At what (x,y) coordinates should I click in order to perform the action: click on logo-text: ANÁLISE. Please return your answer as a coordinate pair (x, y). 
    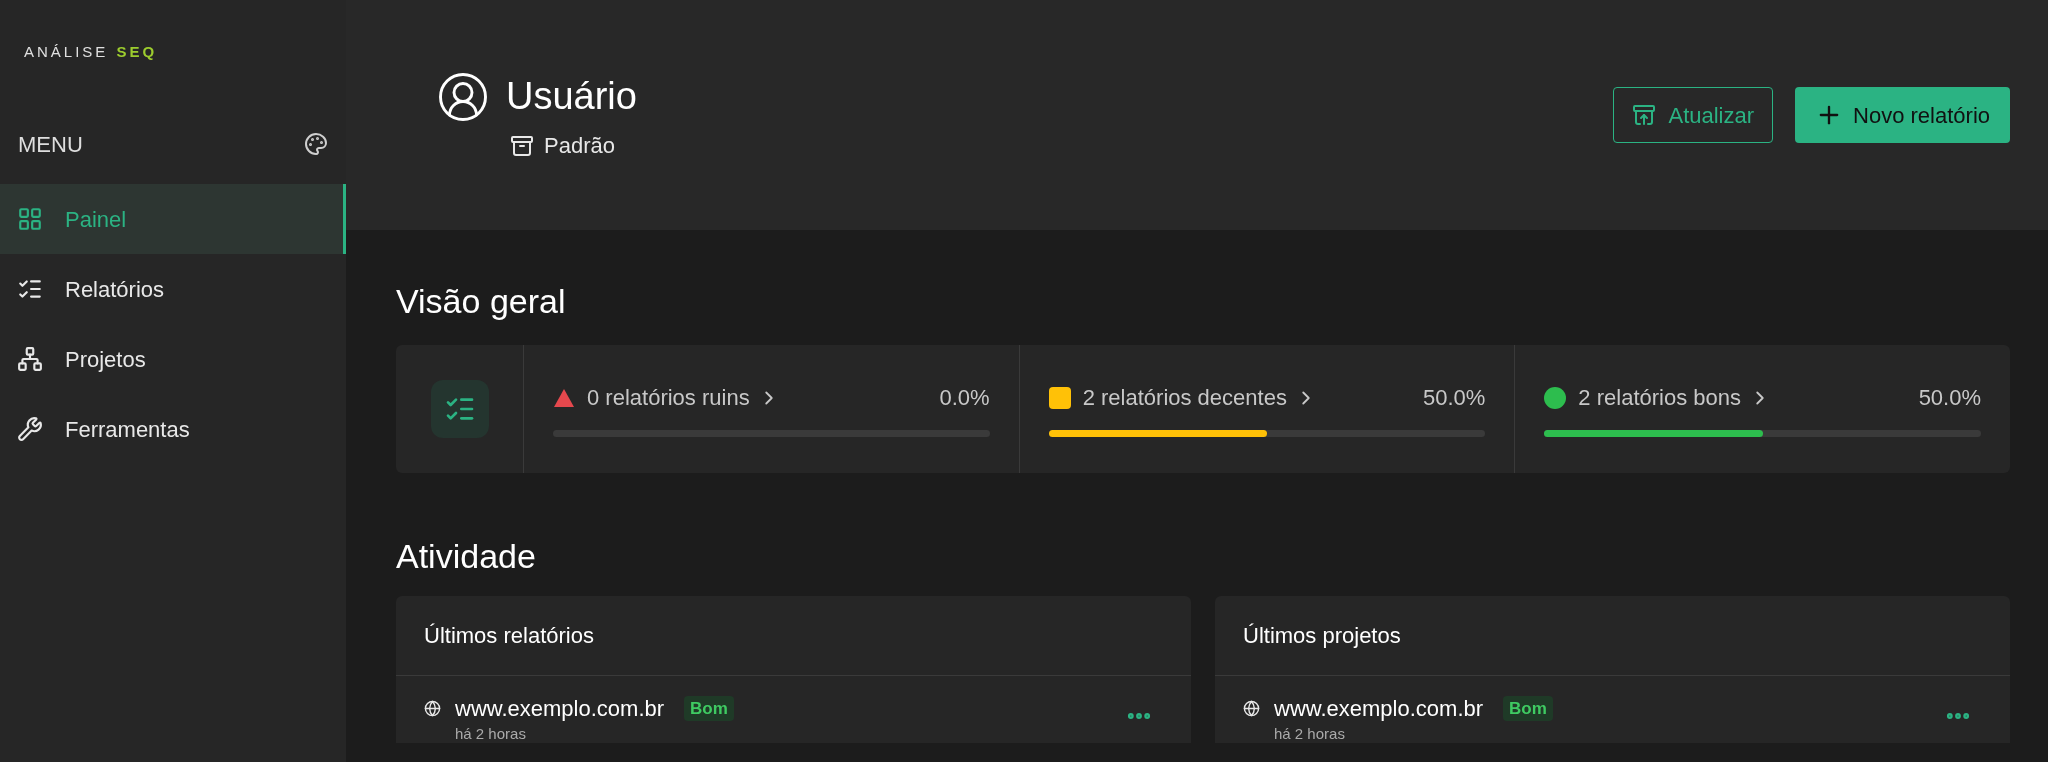
    Looking at the image, I should click on (66, 51).